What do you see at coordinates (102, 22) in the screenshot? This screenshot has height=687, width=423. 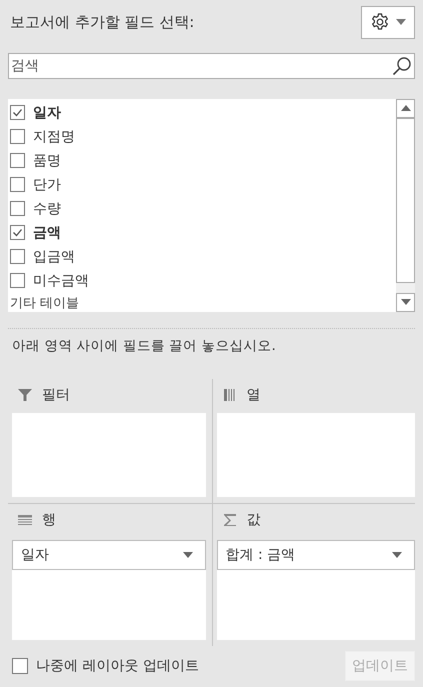 I see `pane-title: 보고서에 추가할 필드 선택:` at bounding box center [102, 22].